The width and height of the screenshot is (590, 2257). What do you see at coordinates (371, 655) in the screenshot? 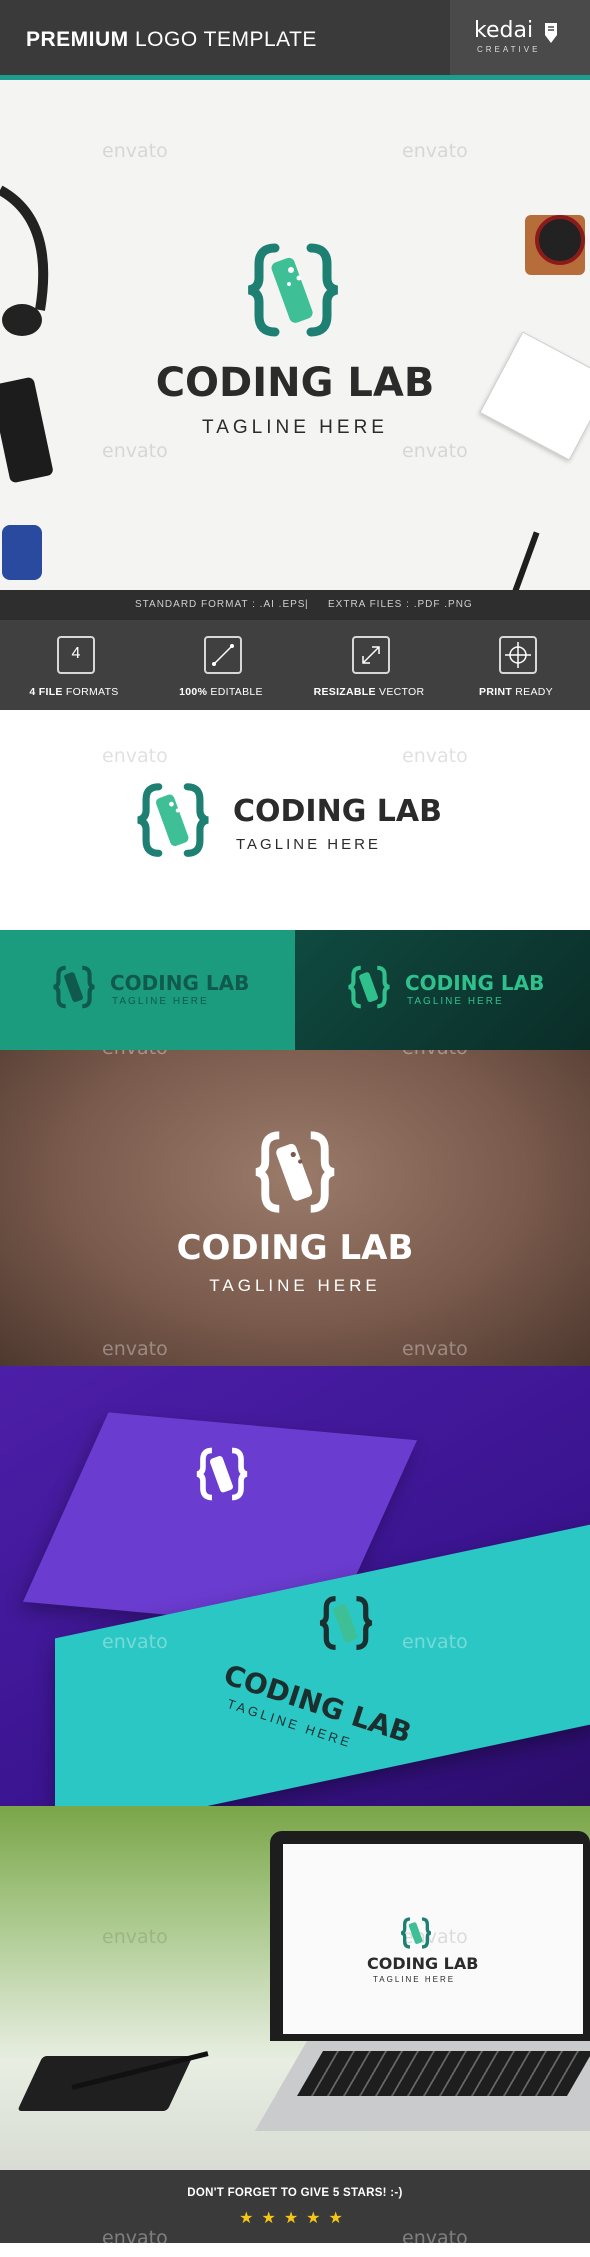
I see `resize-icon` at bounding box center [371, 655].